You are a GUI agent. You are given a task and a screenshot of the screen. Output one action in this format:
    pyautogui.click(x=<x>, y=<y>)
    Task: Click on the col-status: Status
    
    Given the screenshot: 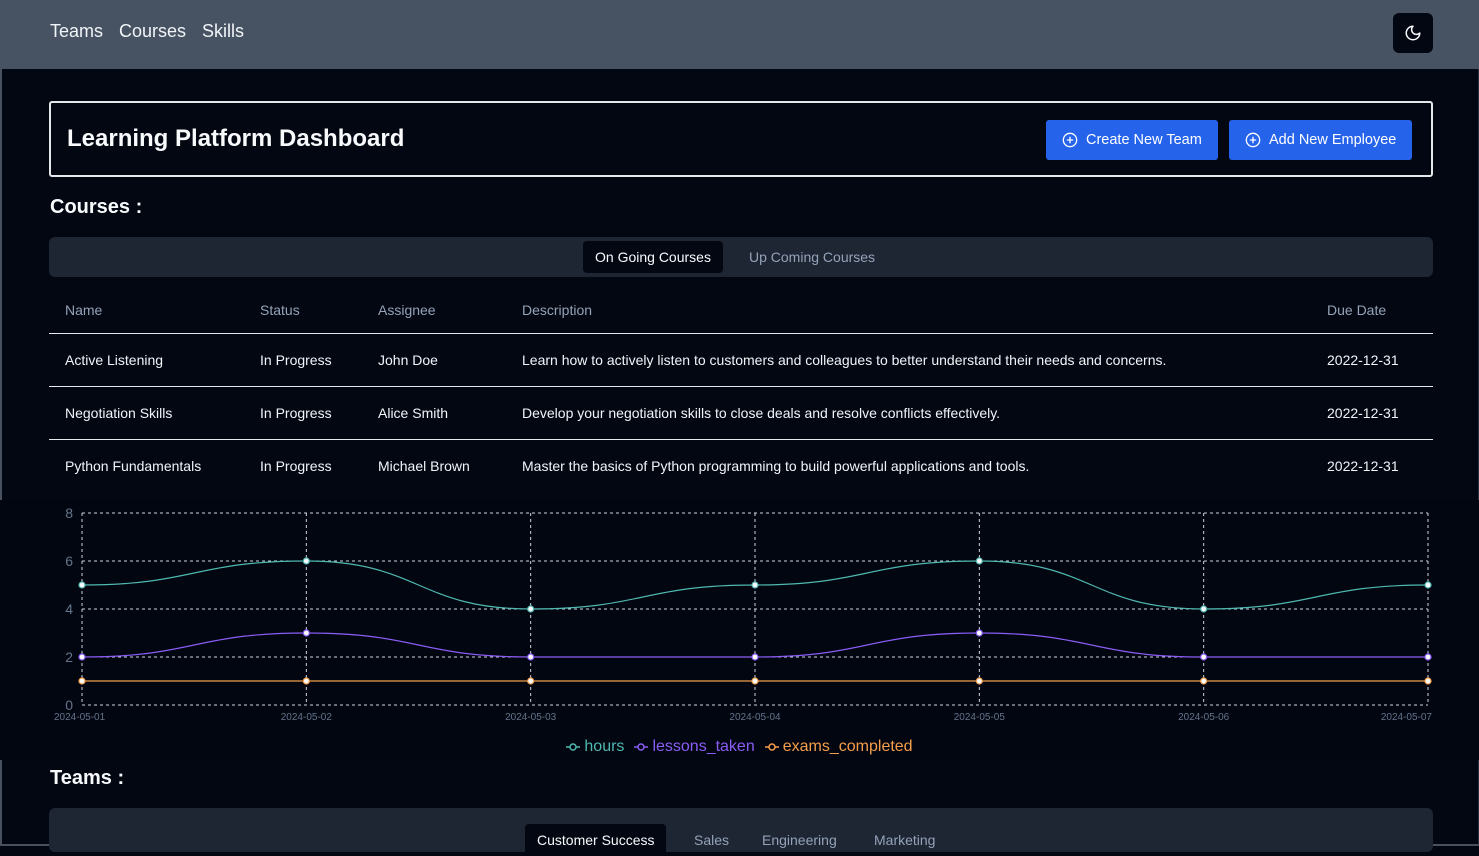 What is the action you would take?
    pyautogui.click(x=303, y=311)
    